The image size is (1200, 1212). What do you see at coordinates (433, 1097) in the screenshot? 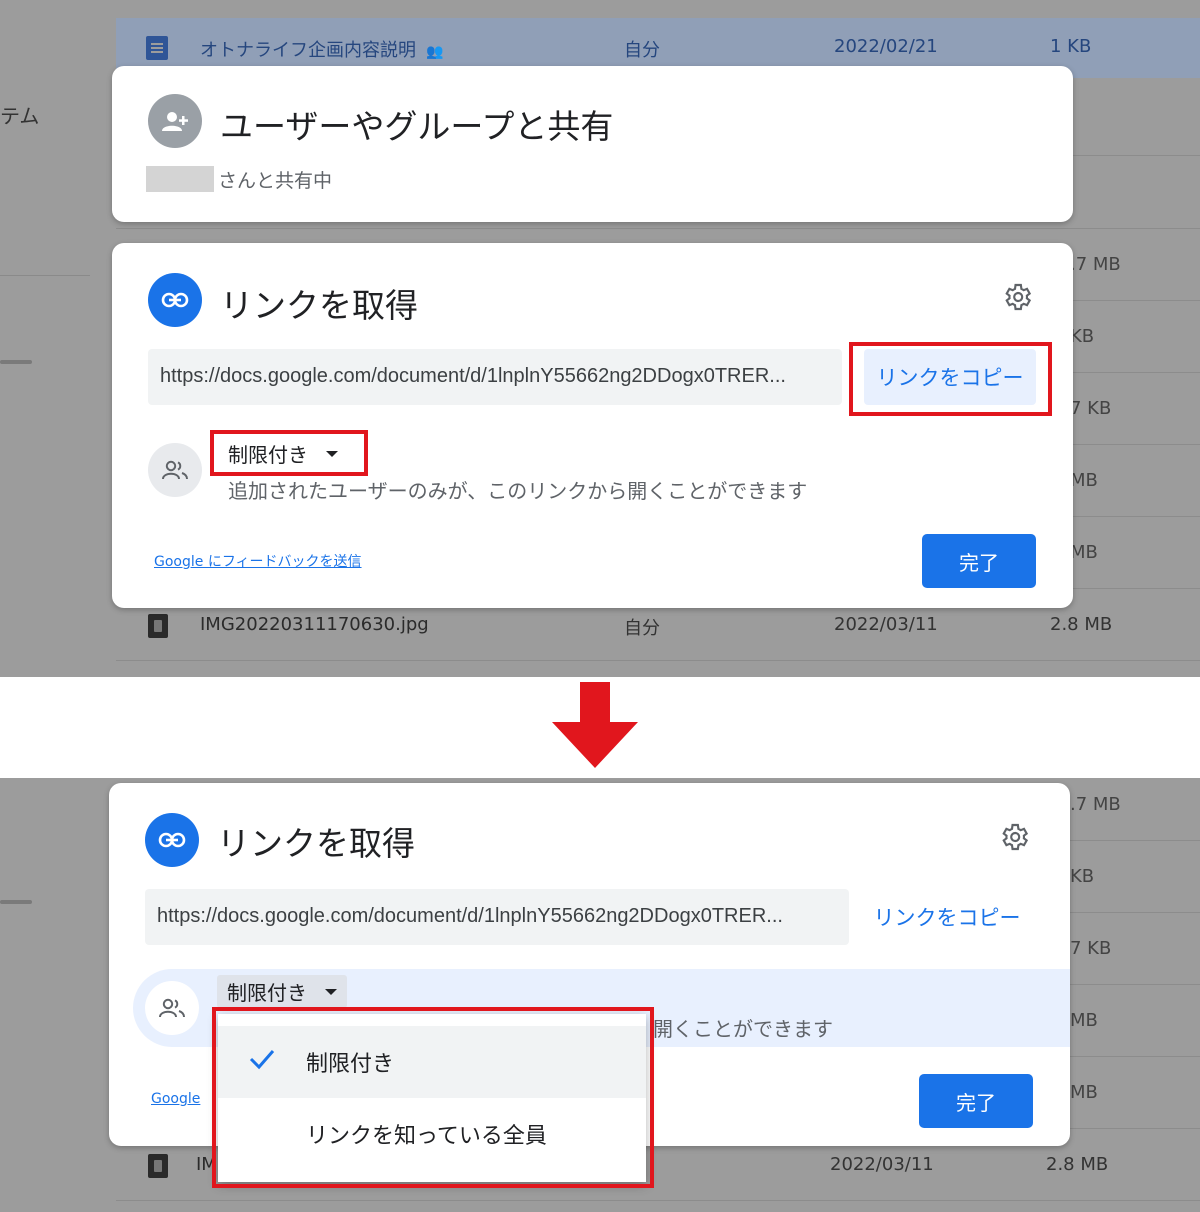
I see `annotation-box-dropdown` at bounding box center [433, 1097].